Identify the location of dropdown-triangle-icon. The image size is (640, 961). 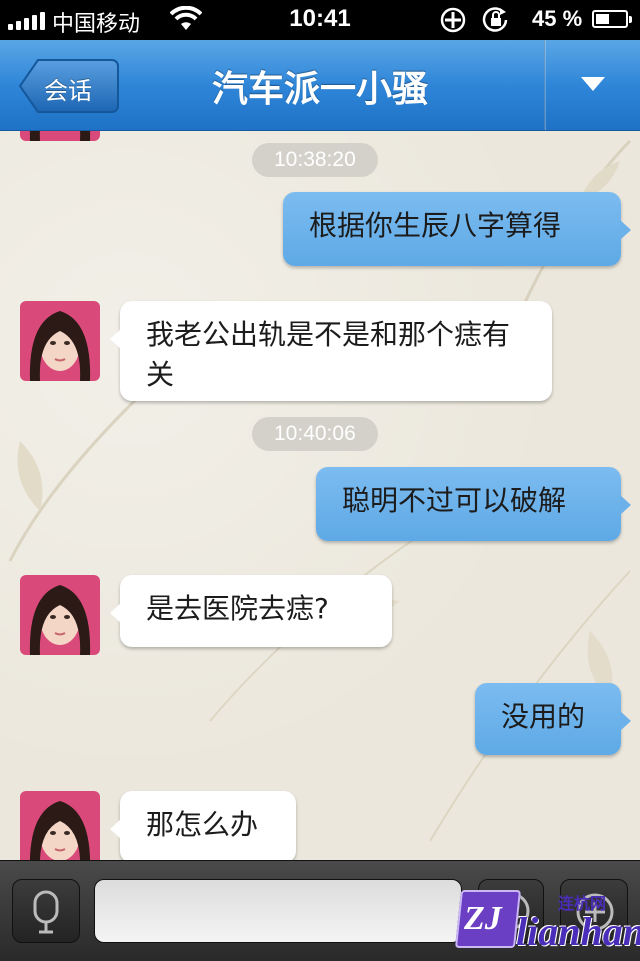
(593, 84).